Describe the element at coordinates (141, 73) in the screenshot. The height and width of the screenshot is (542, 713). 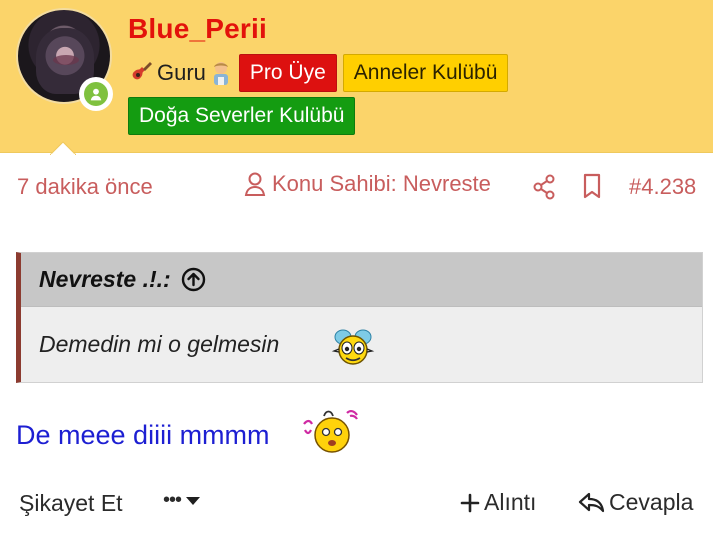
I see `guitar-icon` at that location.